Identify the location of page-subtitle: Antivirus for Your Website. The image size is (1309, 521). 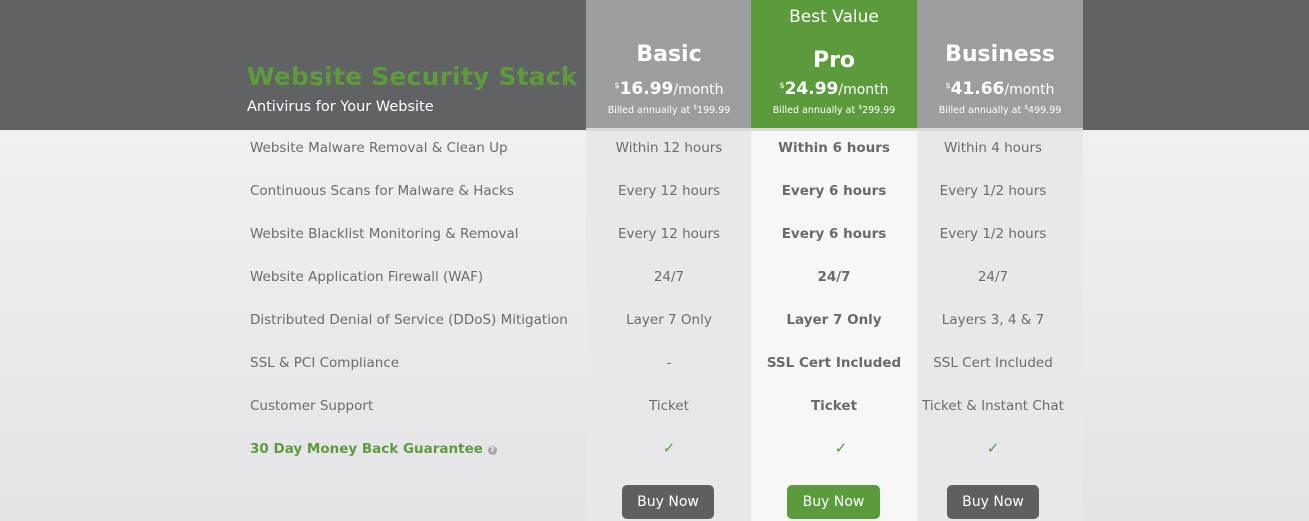
(340, 107).